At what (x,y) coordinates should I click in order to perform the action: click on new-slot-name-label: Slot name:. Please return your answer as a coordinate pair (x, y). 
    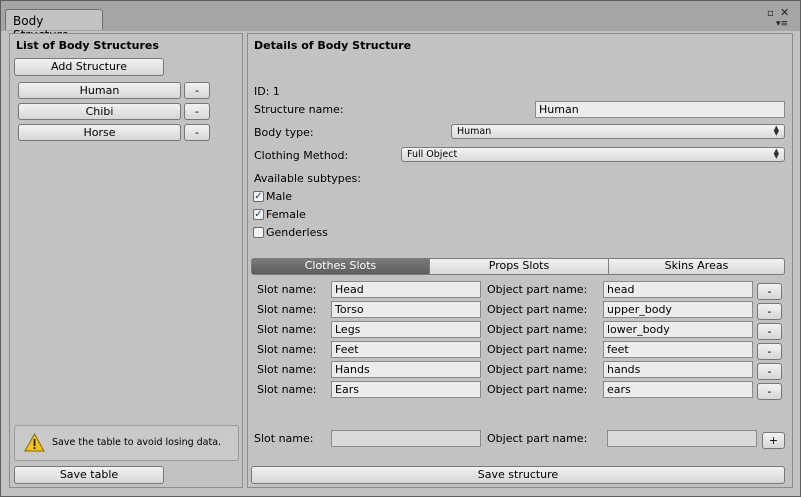
    Looking at the image, I should click on (284, 438).